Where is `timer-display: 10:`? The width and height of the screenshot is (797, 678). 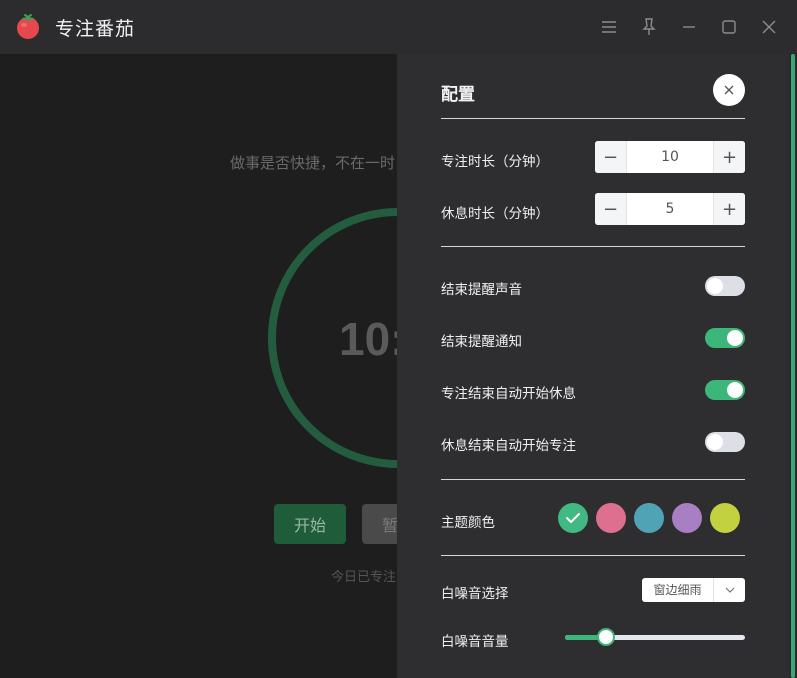 timer-display: 10: is located at coordinates (372, 339).